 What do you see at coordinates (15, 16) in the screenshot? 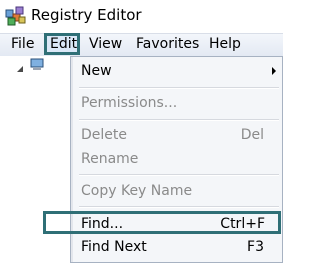
I see `registry-editor-icon` at bounding box center [15, 16].